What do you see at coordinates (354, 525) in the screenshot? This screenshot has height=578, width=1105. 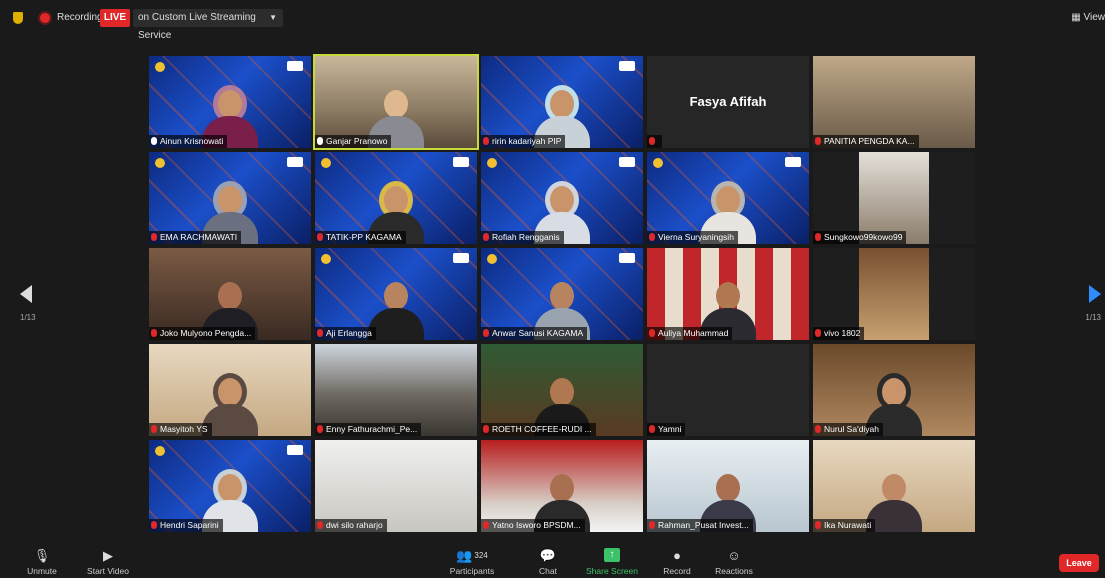 I see `participant-name-text: dwi silo raharjo` at bounding box center [354, 525].